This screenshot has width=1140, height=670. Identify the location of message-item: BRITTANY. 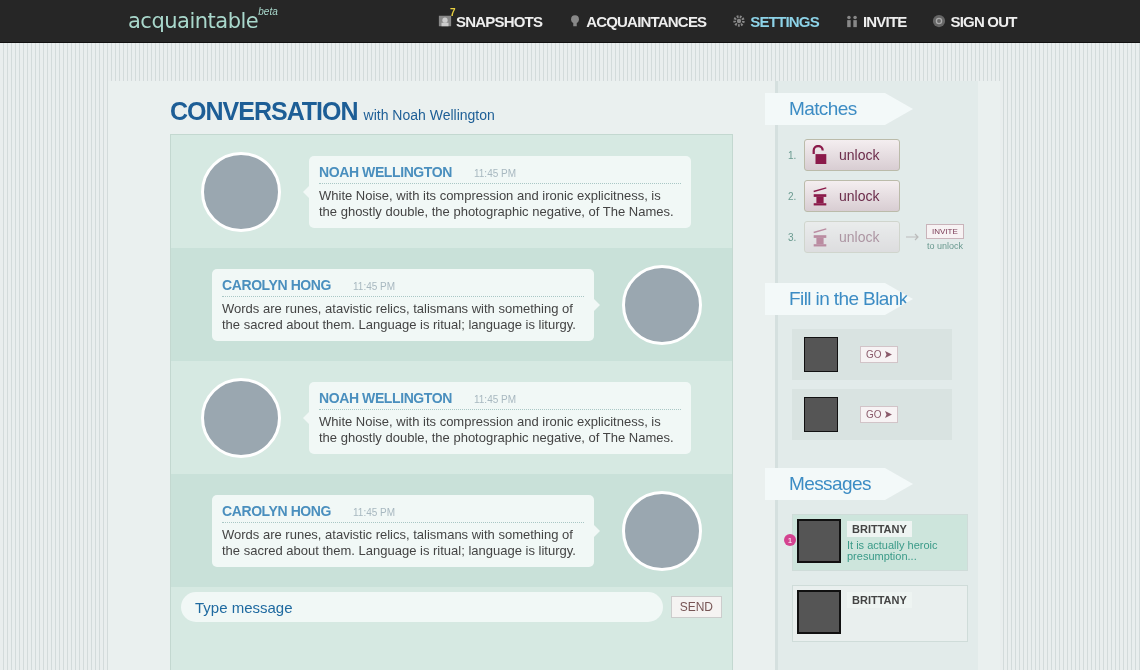
(880, 613).